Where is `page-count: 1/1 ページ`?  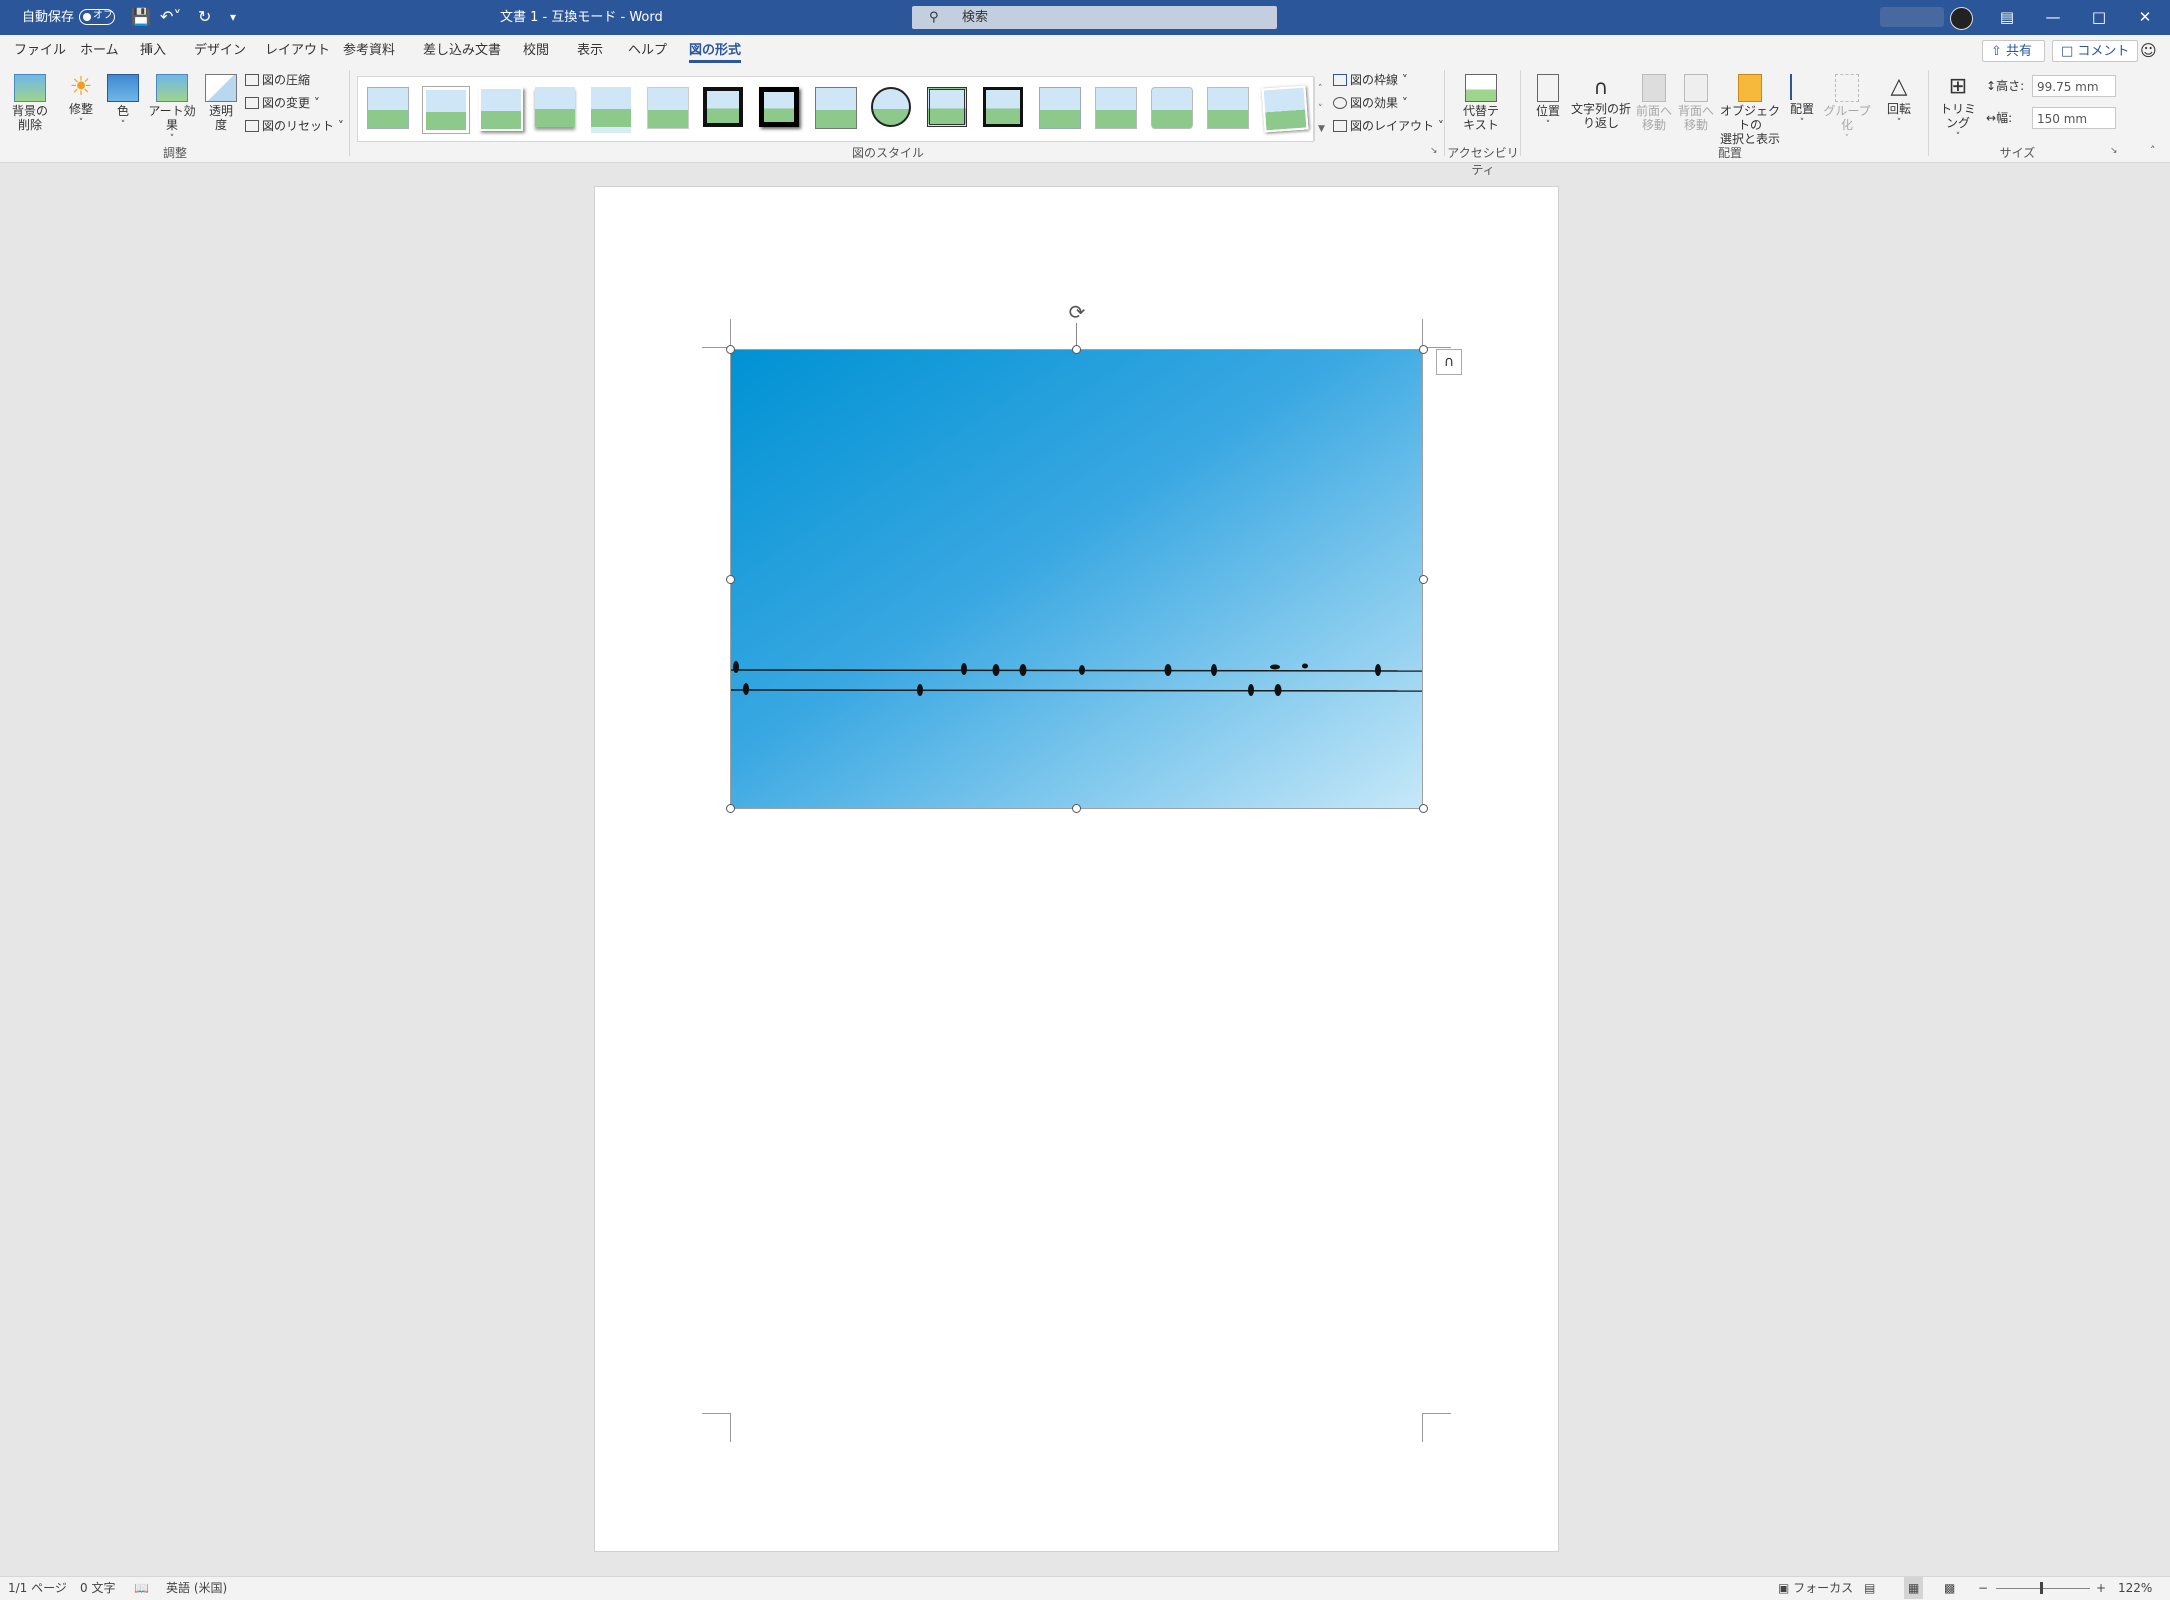 page-count: 1/1 ページ is located at coordinates (37, 1588).